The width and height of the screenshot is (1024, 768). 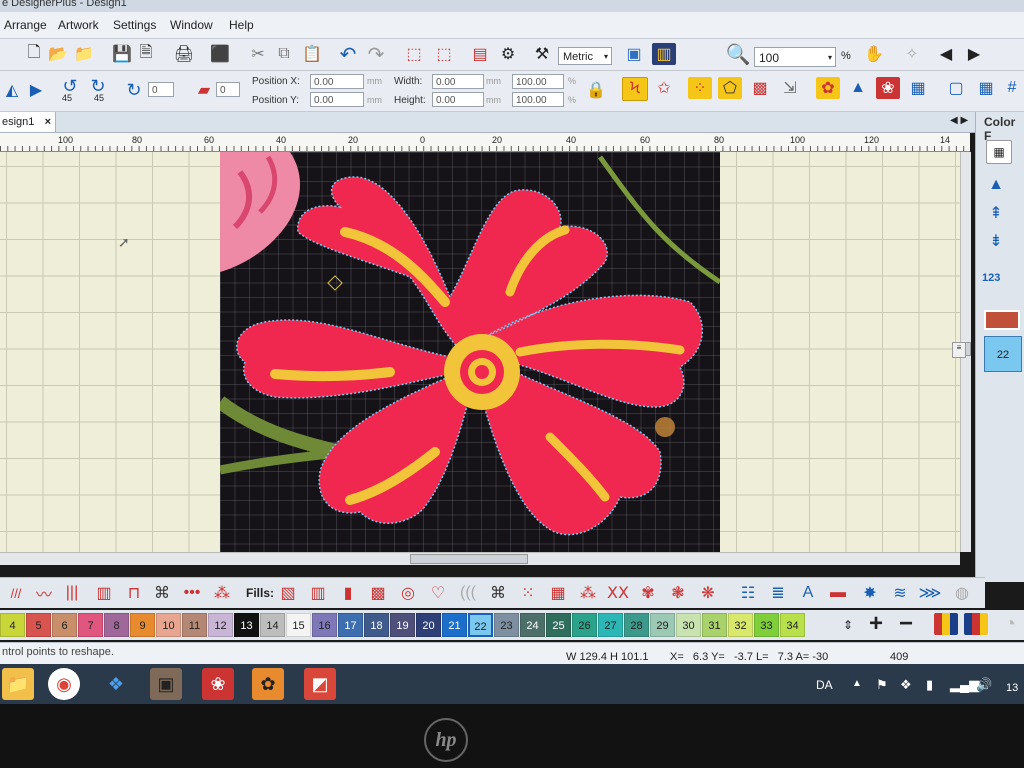 What do you see at coordinates (454, 625) in the screenshot?
I see `palette-swatch-21: 21` at bounding box center [454, 625].